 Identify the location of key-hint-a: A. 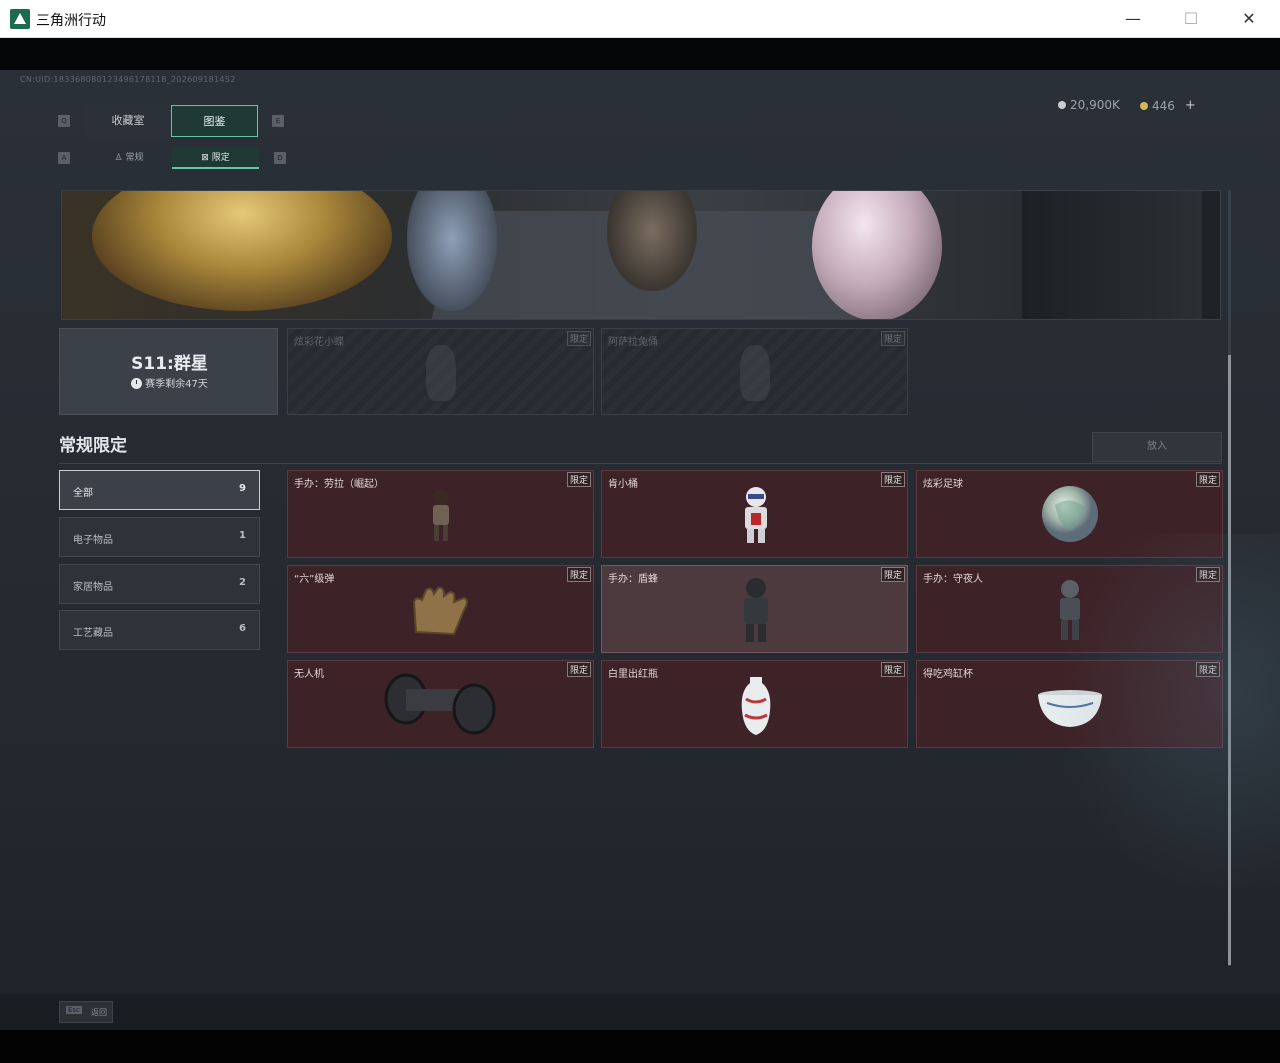
(64, 158).